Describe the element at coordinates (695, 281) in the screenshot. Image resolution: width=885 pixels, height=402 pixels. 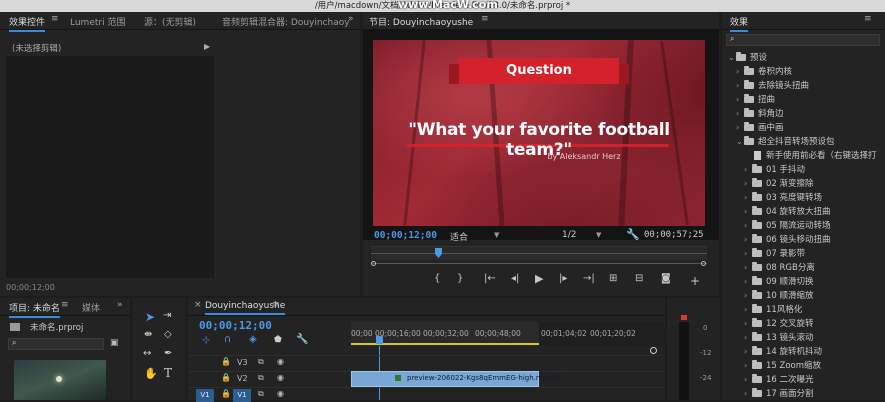
I see `add-button-icon: +` at that location.